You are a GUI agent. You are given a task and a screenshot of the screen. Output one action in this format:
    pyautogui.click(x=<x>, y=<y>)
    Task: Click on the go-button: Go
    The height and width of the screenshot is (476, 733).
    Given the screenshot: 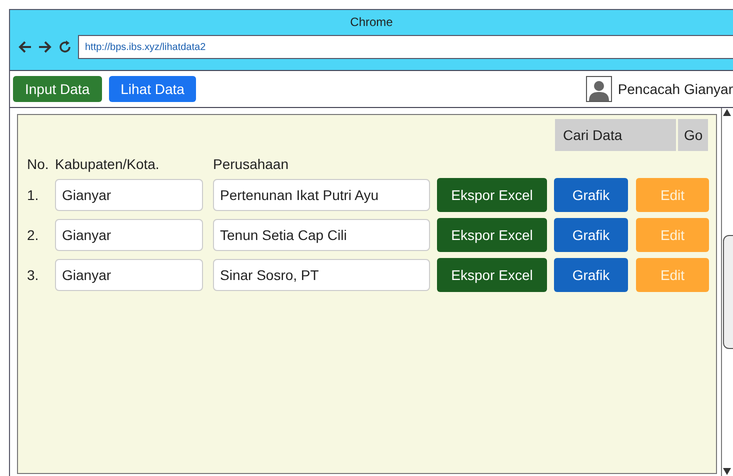 What is the action you would take?
    pyautogui.click(x=693, y=135)
    